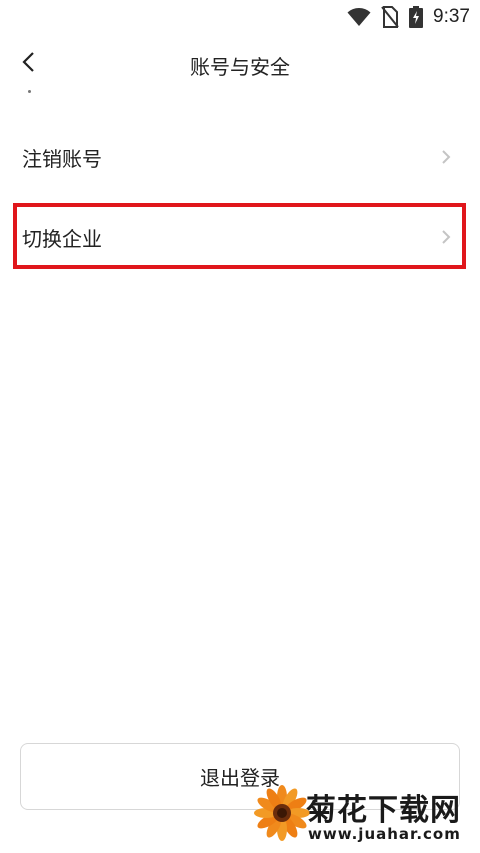 The image size is (480, 853). Describe the element at coordinates (390, 17) in the screenshot. I see `no-sim-icon` at that location.